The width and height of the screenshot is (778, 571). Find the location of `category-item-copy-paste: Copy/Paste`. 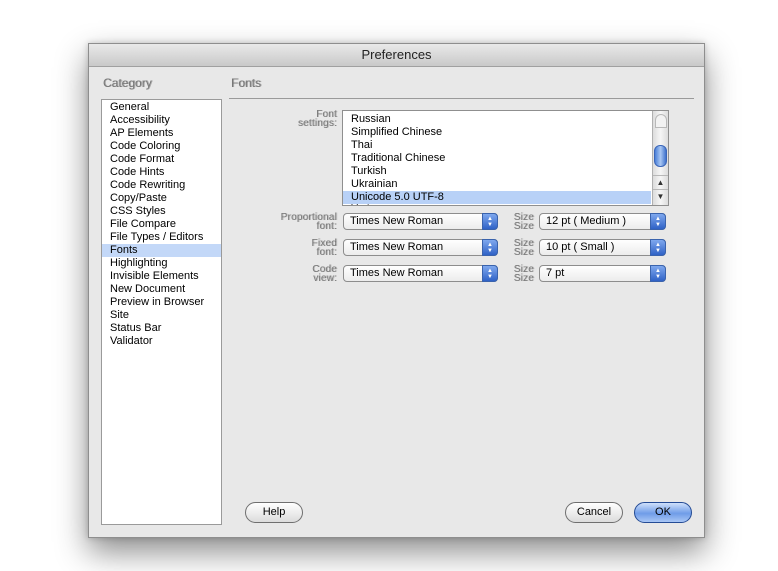

category-item-copy-paste: Copy/Paste is located at coordinates (161, 198).